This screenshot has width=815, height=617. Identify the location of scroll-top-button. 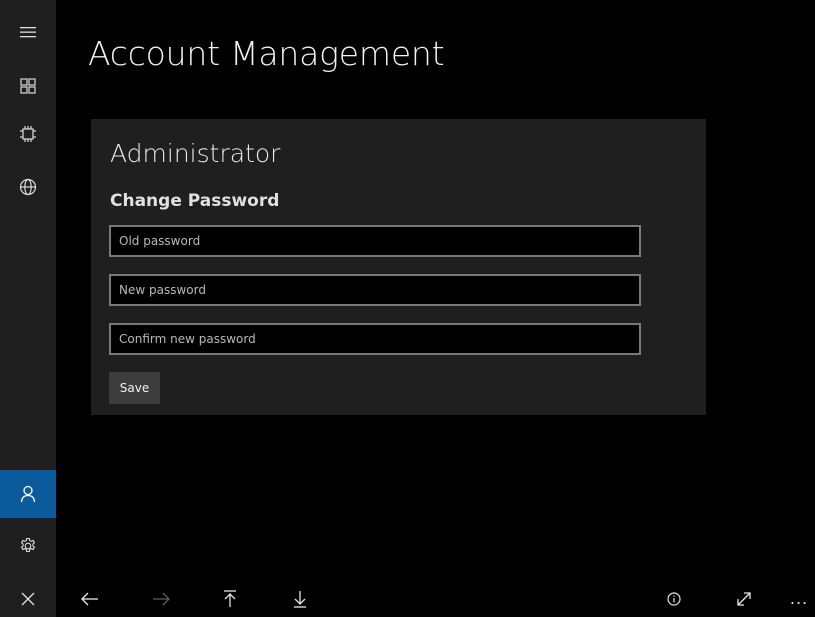
(230, 598).